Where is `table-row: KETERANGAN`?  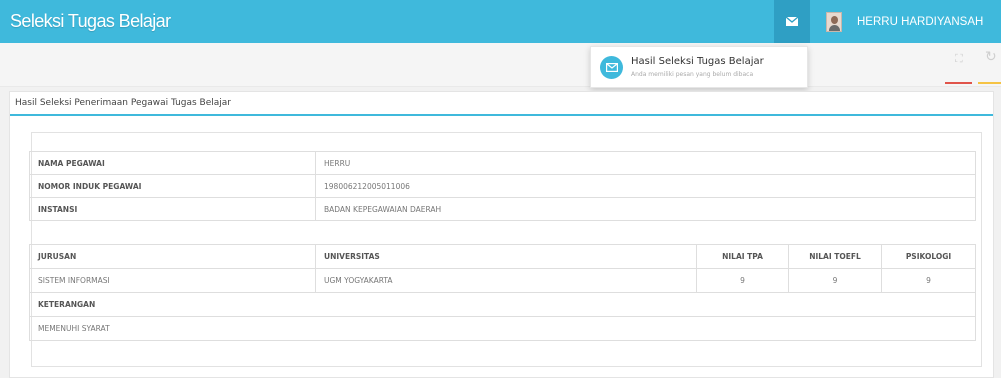
table-row: KETERANGAN is located at coordinates (502, 304).